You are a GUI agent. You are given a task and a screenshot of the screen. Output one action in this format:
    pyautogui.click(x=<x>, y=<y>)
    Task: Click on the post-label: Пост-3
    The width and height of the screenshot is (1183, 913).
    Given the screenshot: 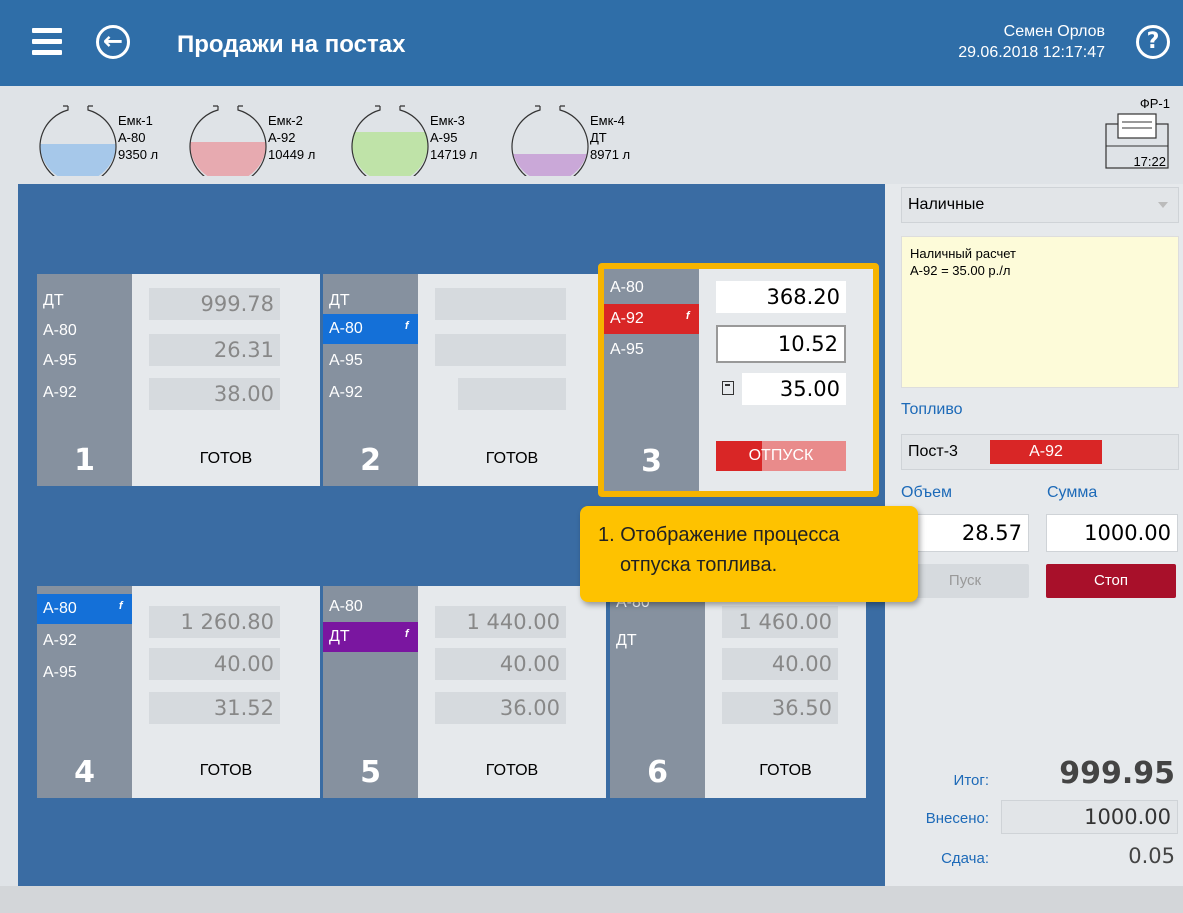 What is the action you would take?
    pyautogui.click(x=933, y=451)
    